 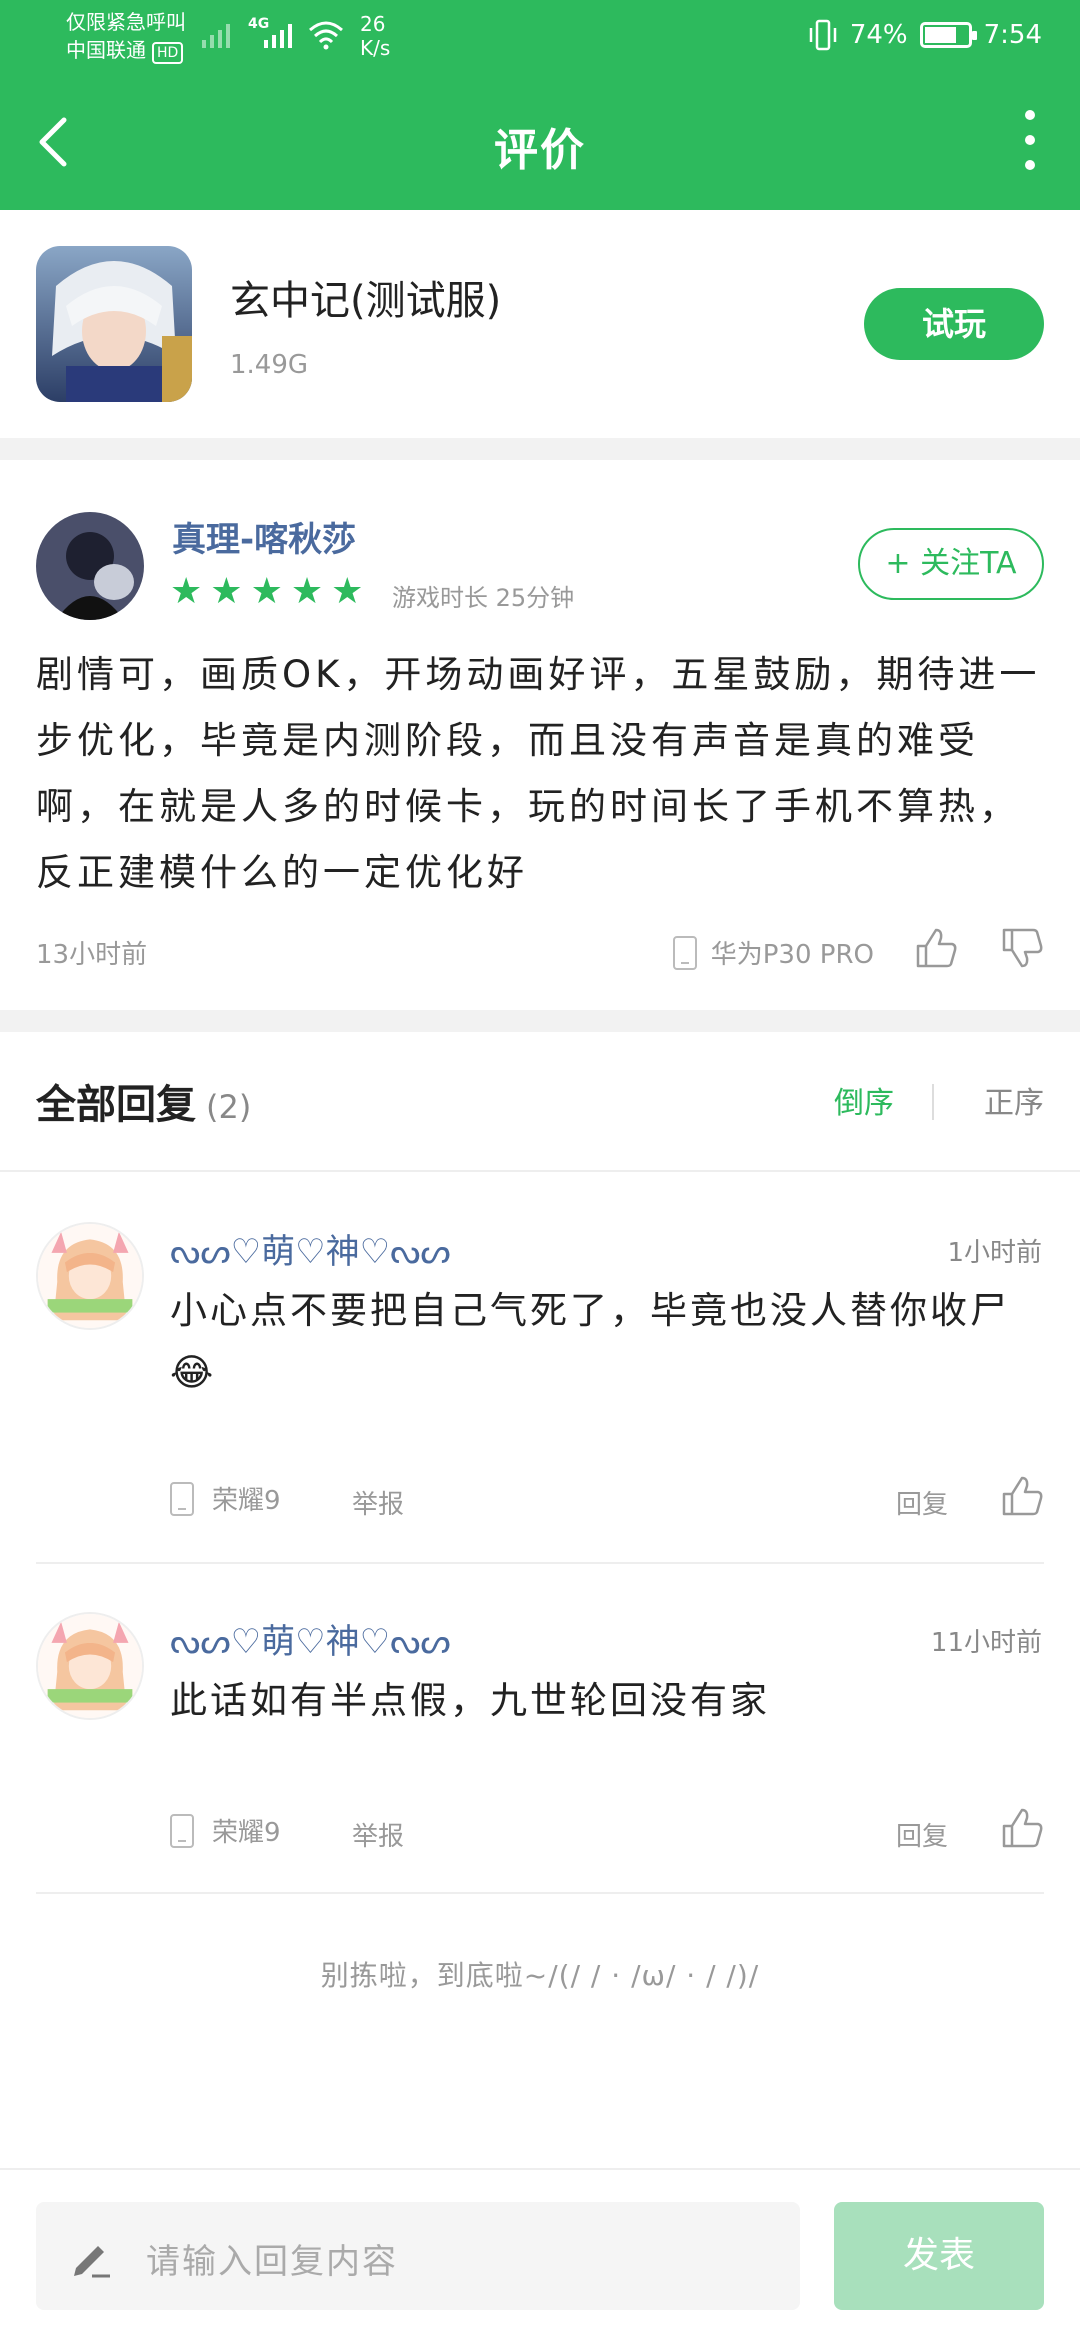 I want to click on more-menu-icon, so click(x=1030, y=140).